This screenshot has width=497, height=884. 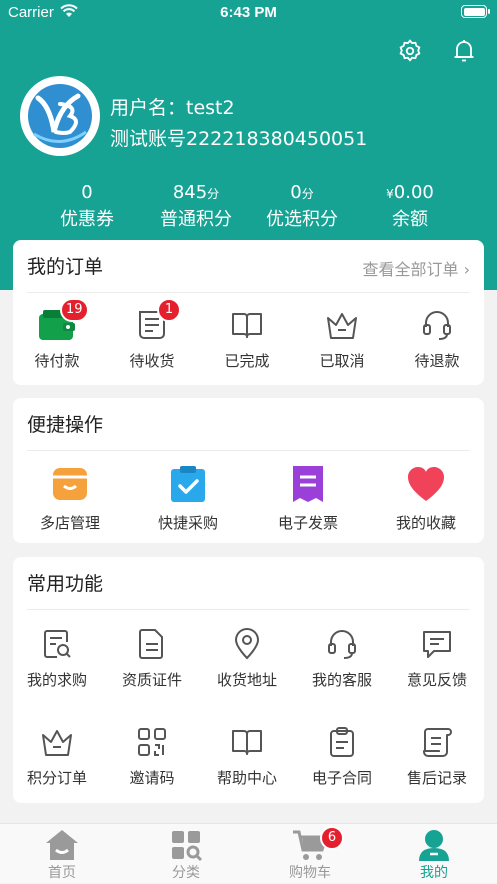 I want to click on stats-row: 0 优惠券 845分 普通积分 0分 优选积分 ¥0.00 余额, so click(x=248, y=208).